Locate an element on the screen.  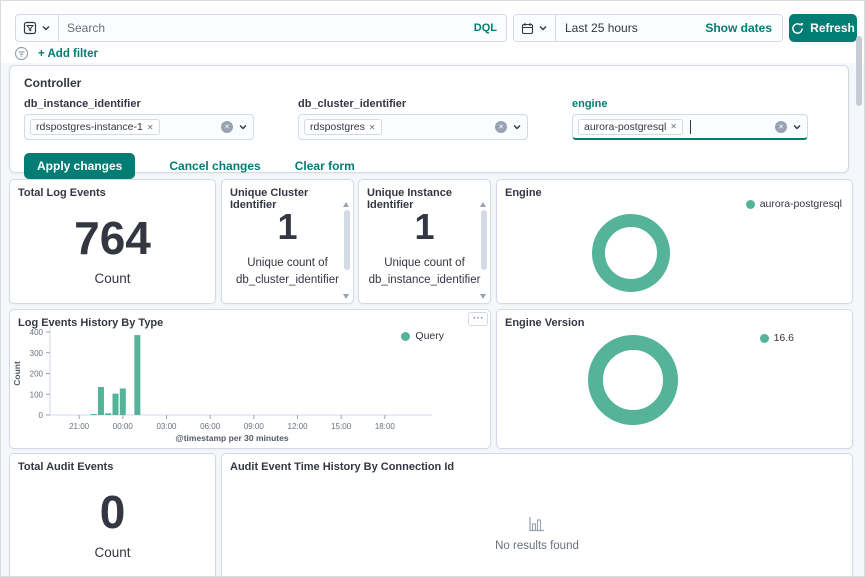
bar-chart-icon is located at coordinates (536, 524).